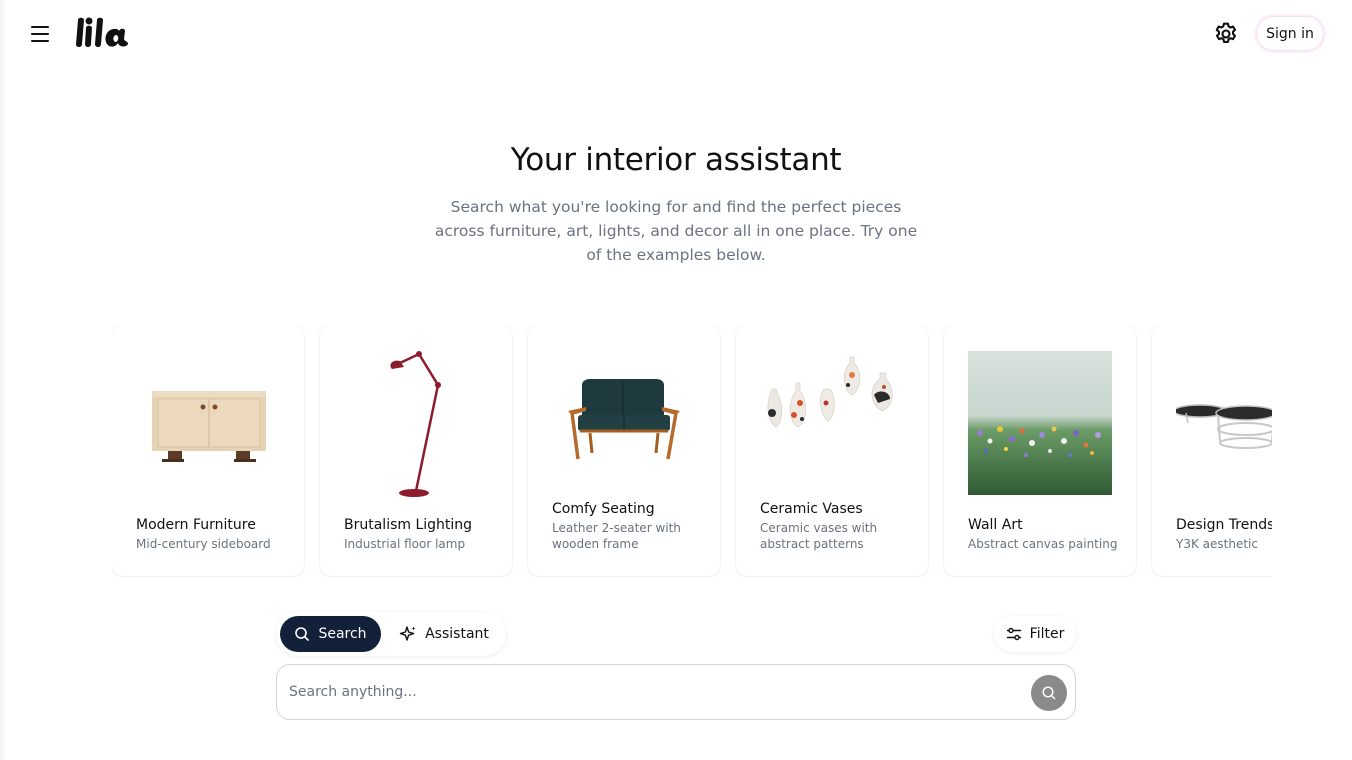  Describe the element at coordinates (603, 509) in the screenshot. I see `example-title: Comfy Seating` at that location.